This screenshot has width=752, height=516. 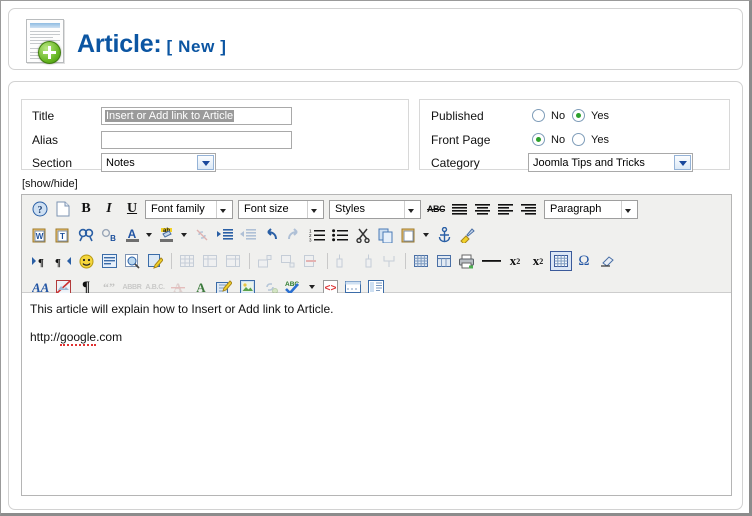 I want to click on insert-media-icon, so click(x=109, y=261).